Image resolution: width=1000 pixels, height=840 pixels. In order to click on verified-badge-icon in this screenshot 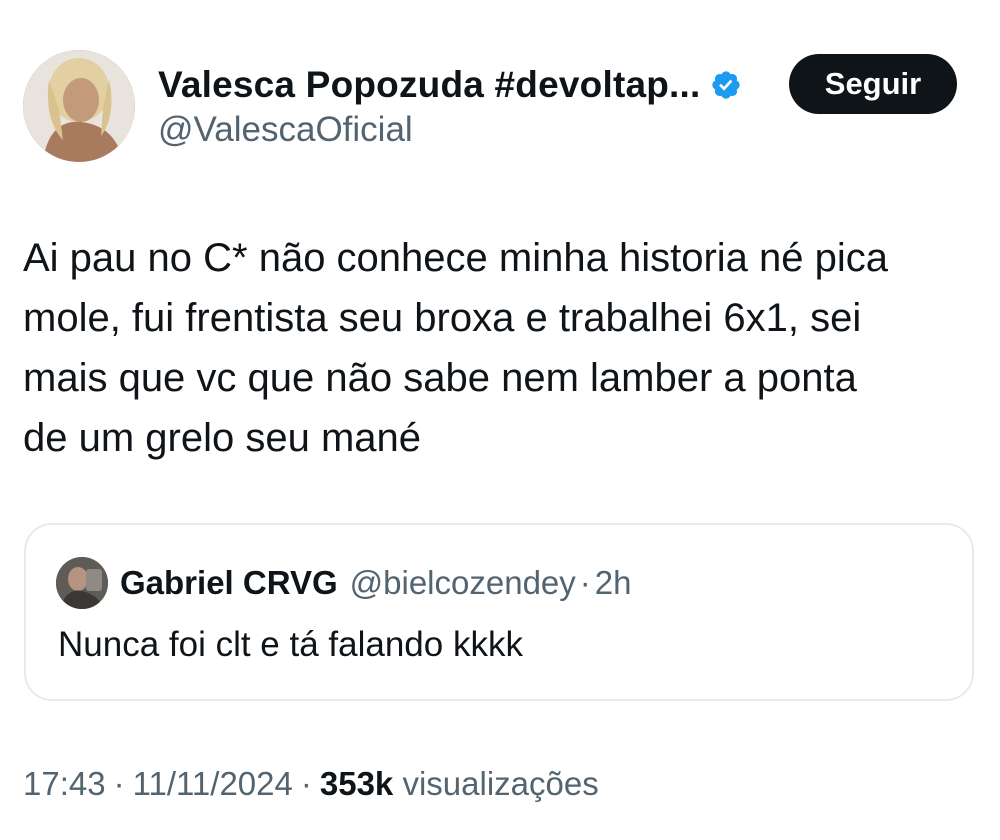, I will do `click(726, 85)`.